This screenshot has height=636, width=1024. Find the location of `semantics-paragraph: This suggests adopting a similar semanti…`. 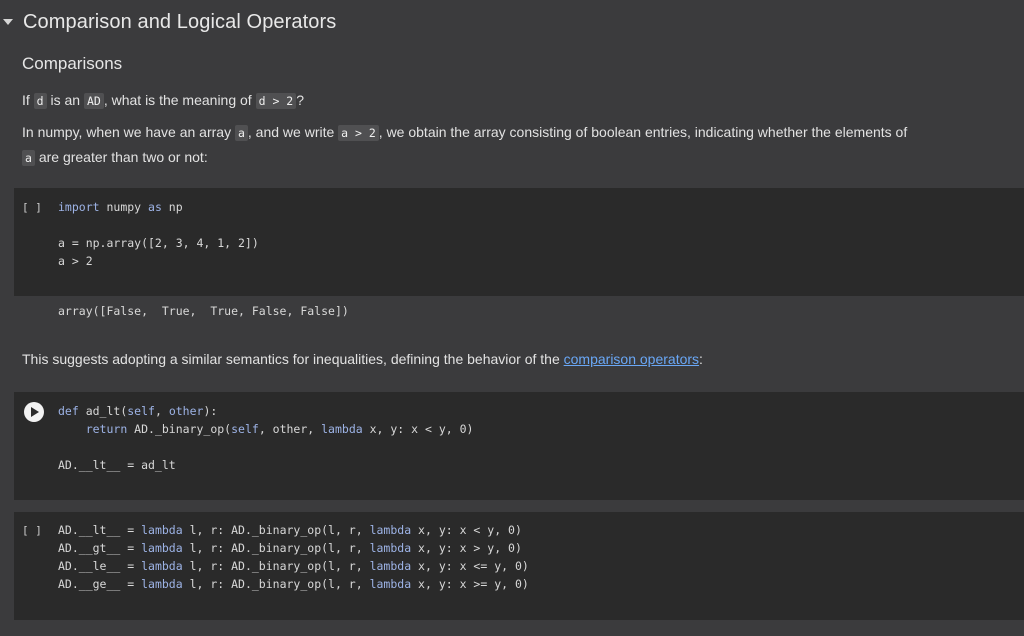

semantics-paragraph: This suggests adopting a similar semanti… is located at coordinates (362, 359).